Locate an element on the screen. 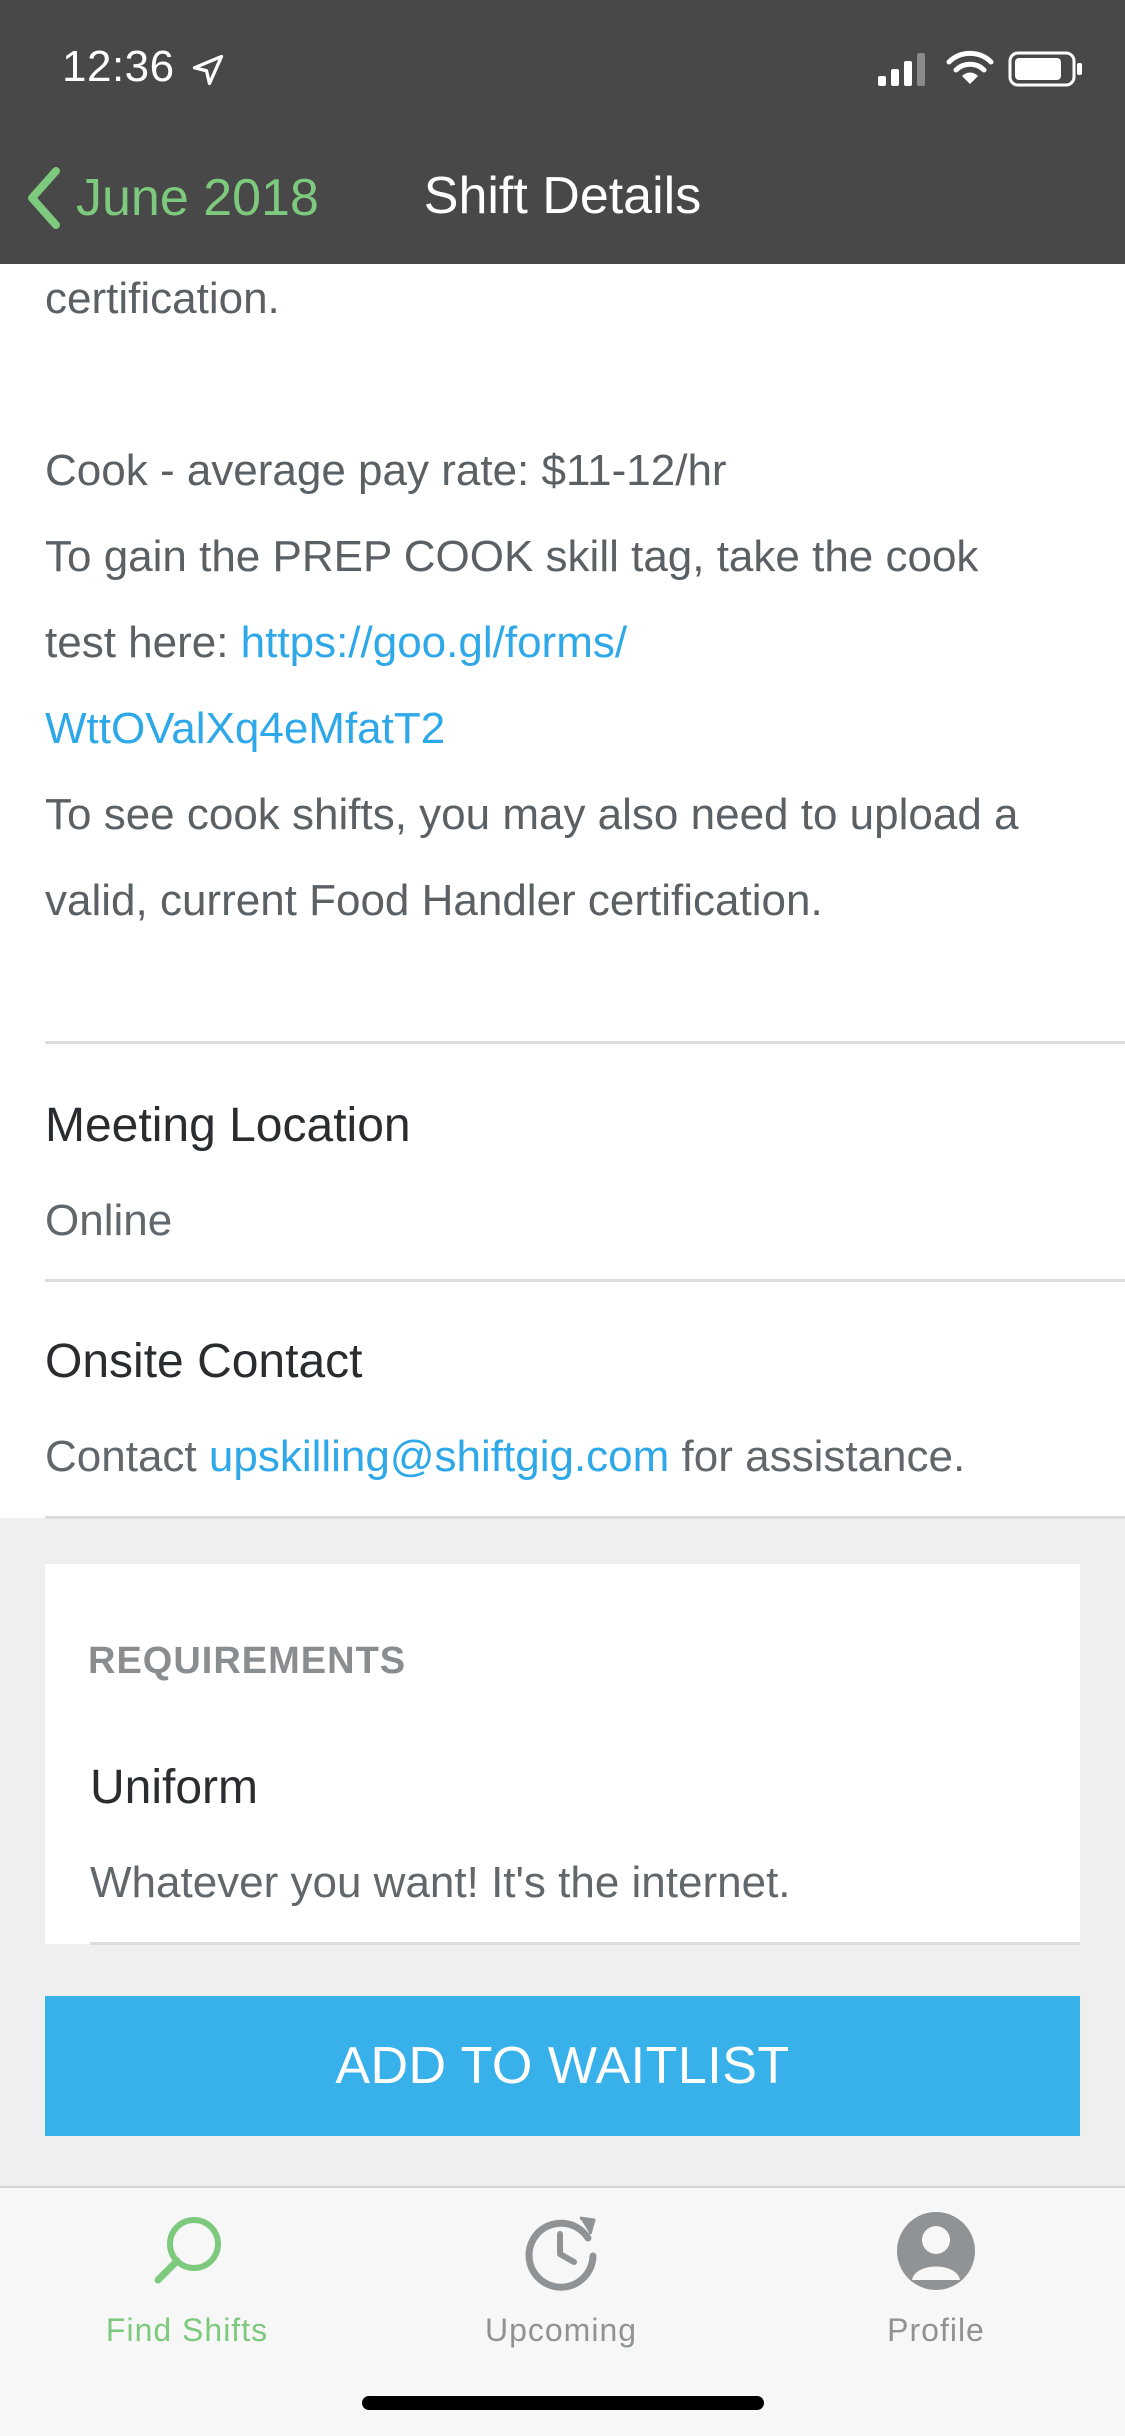  onsite-contact-title: Onsite Contact is located at coordinates (204, 1361).